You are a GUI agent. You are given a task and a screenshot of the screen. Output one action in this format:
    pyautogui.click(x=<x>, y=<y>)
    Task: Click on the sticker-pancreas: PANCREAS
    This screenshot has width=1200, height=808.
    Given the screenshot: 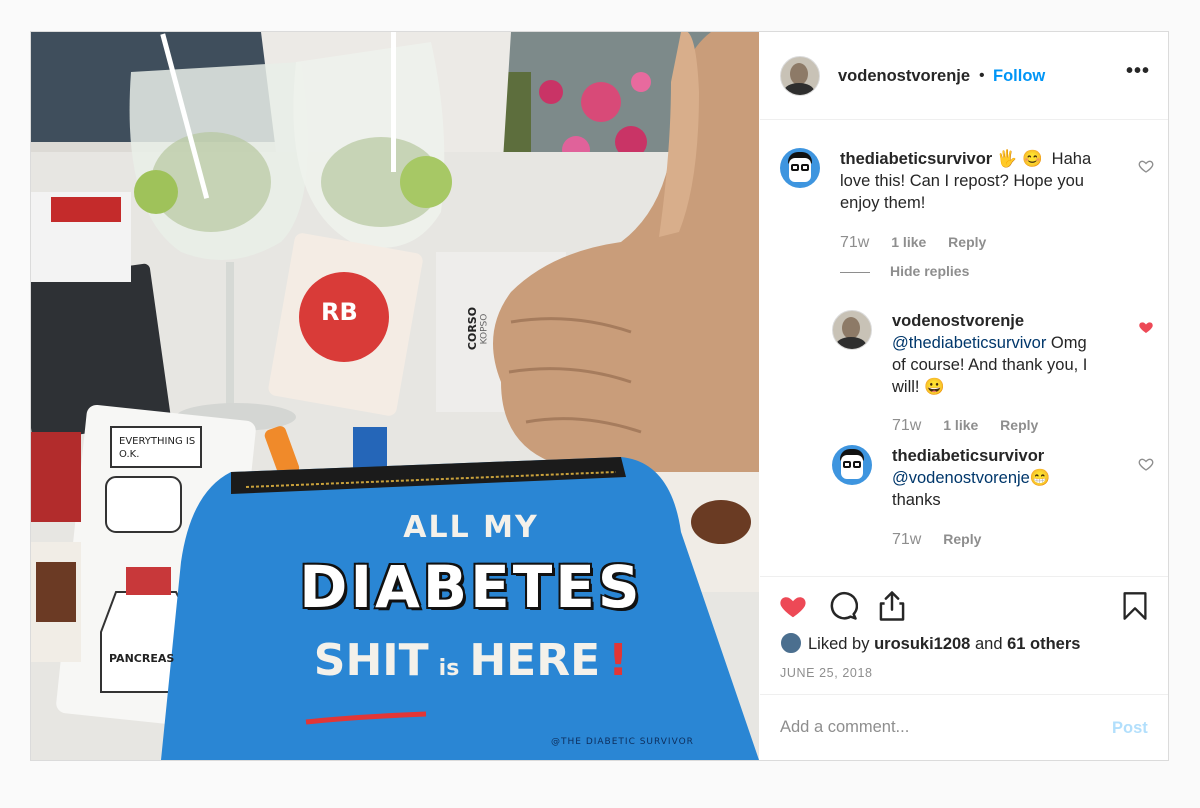 What is the action you would take?
    pyautogui.click(x=142, y=658)
    